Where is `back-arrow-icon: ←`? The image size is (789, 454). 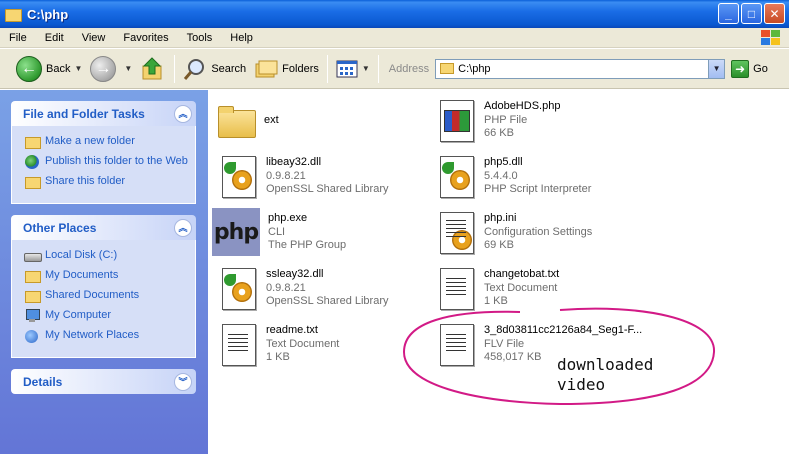
back-arrow-icon: ← is located at coordinates (29, 68).